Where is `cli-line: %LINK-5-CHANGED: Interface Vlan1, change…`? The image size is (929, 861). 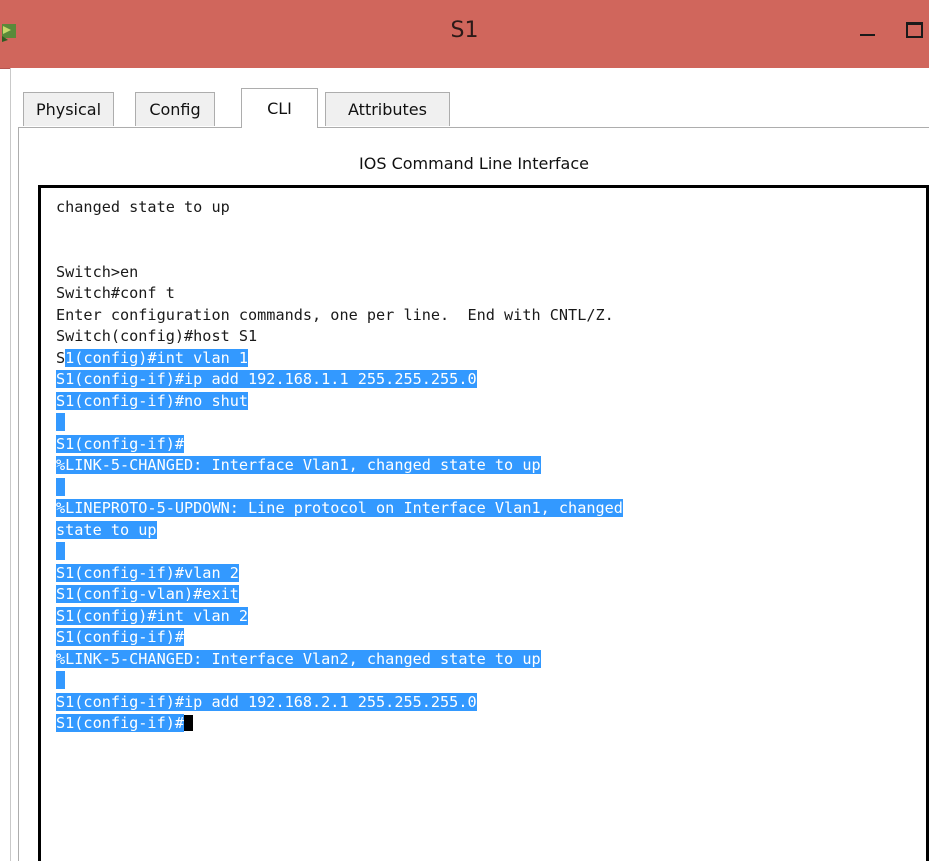 cli-line: %LINK-5-CHANGED: Interface Vlan1, change… is located at coordinates (492, 466).